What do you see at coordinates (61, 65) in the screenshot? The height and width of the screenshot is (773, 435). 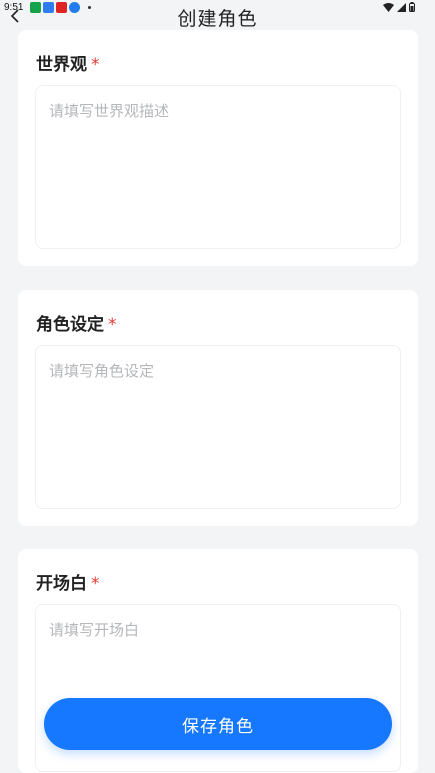 I see `worldview-label-text: 世界观` at bounding box center [61, 65].